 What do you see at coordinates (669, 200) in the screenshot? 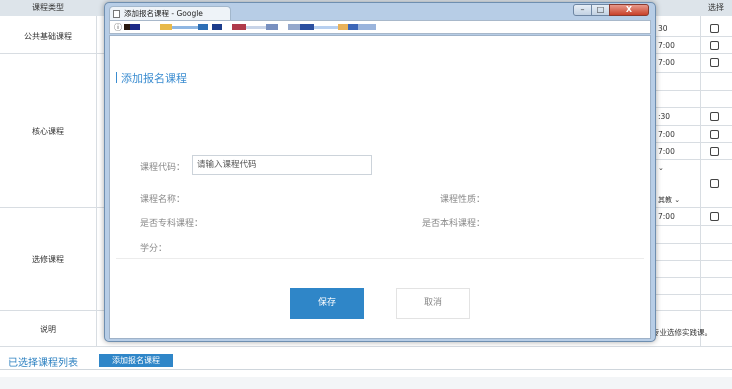
I see `mini-select: 其教 ⌄` at bounding box center [669, 200].